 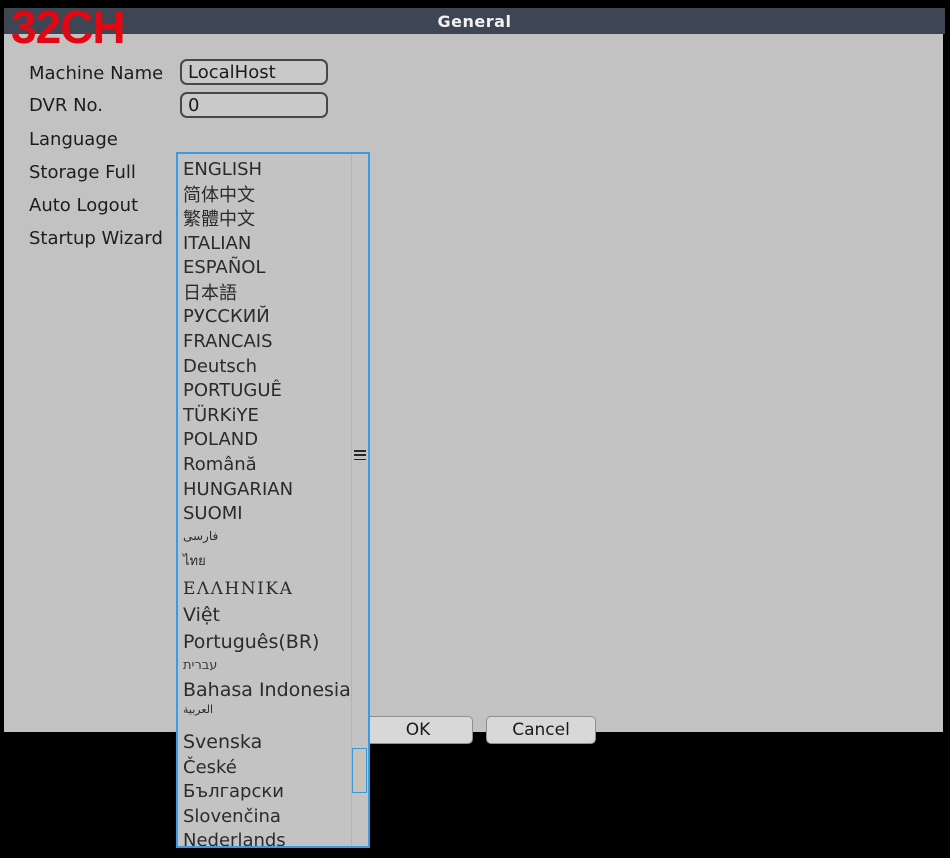 What do you see at coordinates (541, 730) in the screenshot?
I see `cancel-button: Cancel` at bounding box center [541, 730].